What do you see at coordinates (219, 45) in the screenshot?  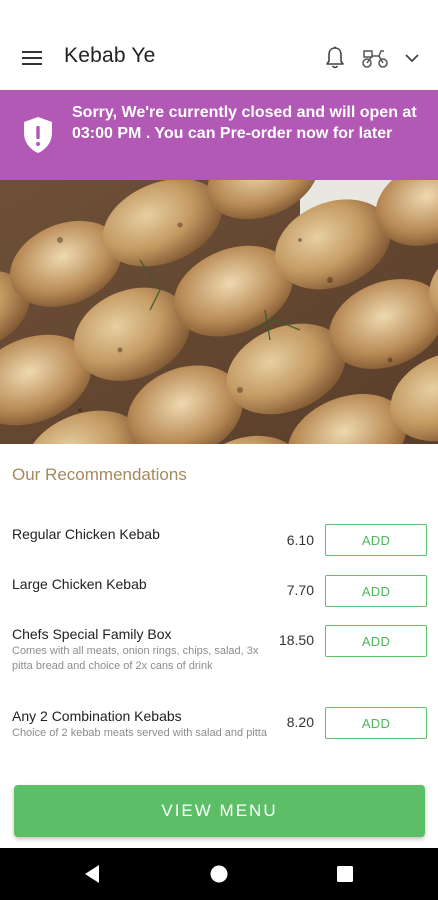 I see `app-bar: Kebab Ye` at bounding box center [219, 45].